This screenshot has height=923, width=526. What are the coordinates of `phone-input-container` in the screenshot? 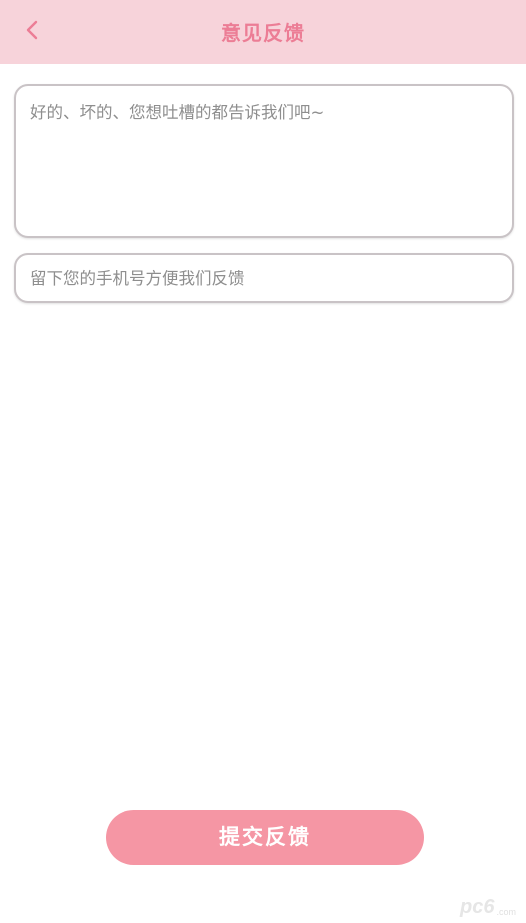 It's located at (264, 278).